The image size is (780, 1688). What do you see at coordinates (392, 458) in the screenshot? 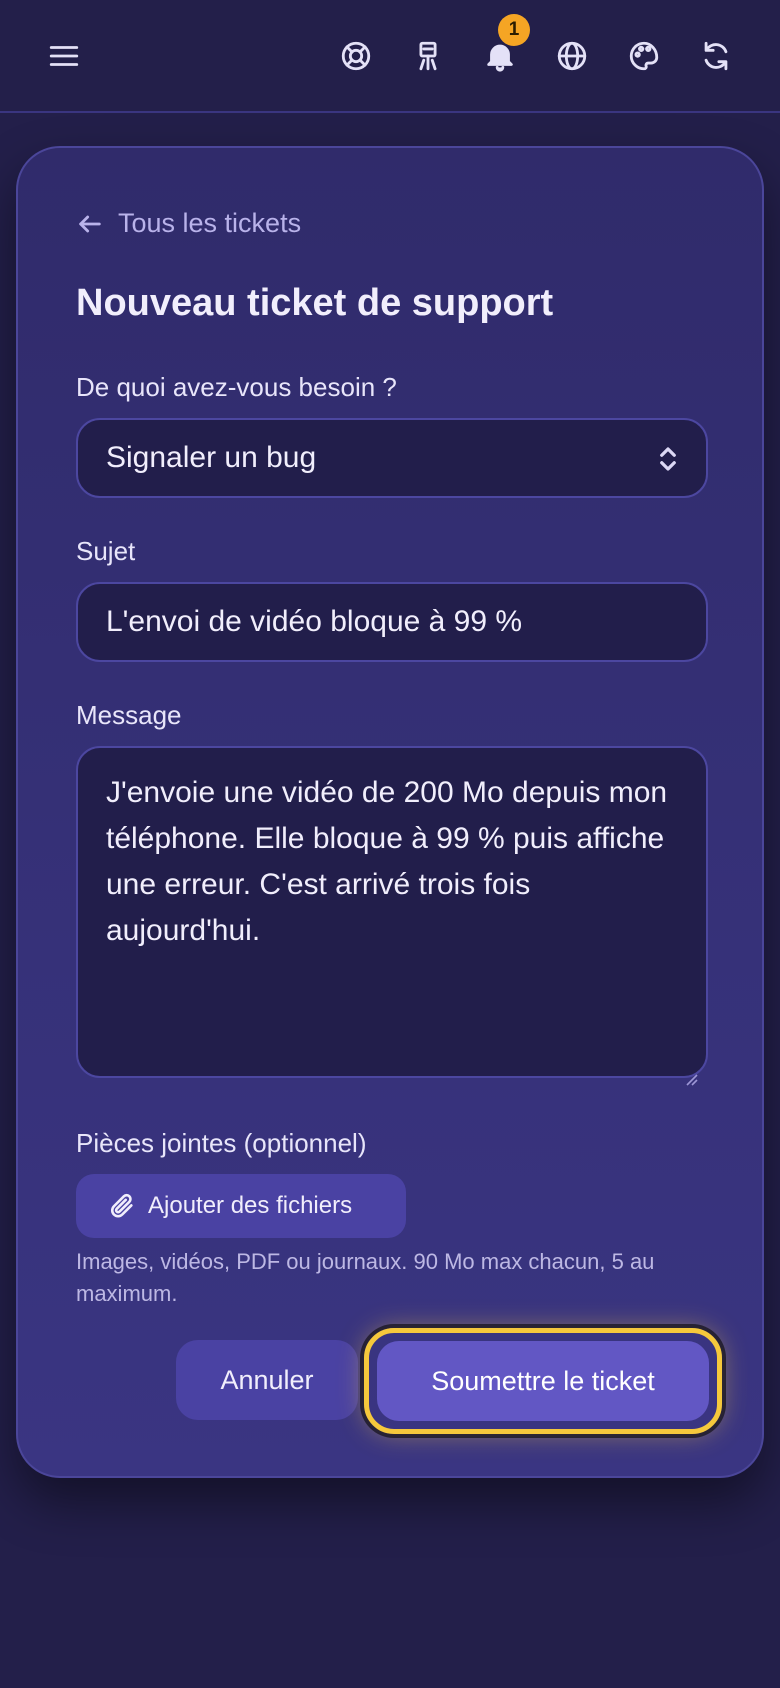
I see `request-type-select: Signaler un bug` at bounding box center [392, 458].